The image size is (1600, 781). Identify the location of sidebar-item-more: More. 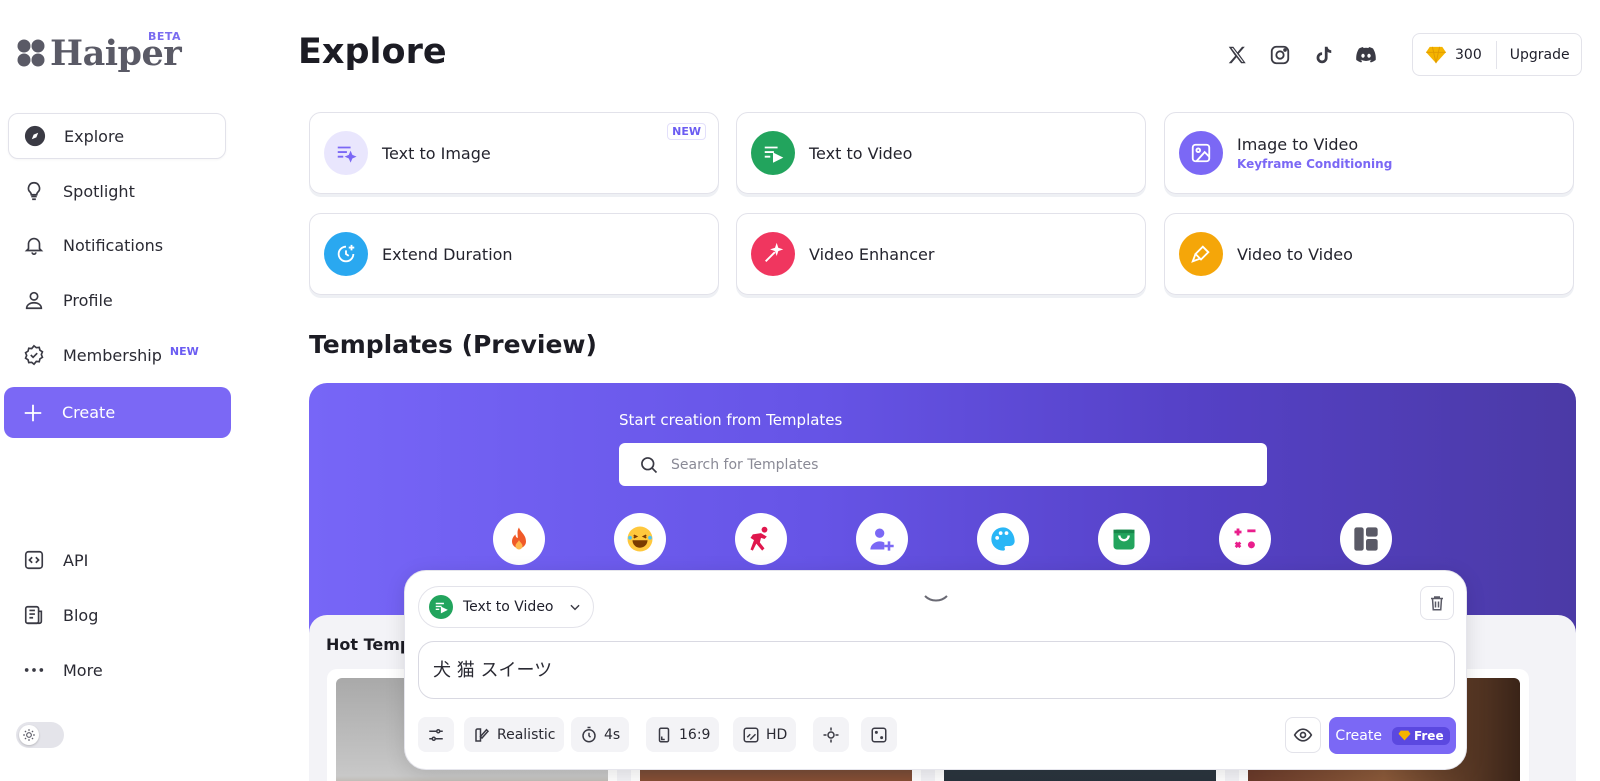
(117, 670).